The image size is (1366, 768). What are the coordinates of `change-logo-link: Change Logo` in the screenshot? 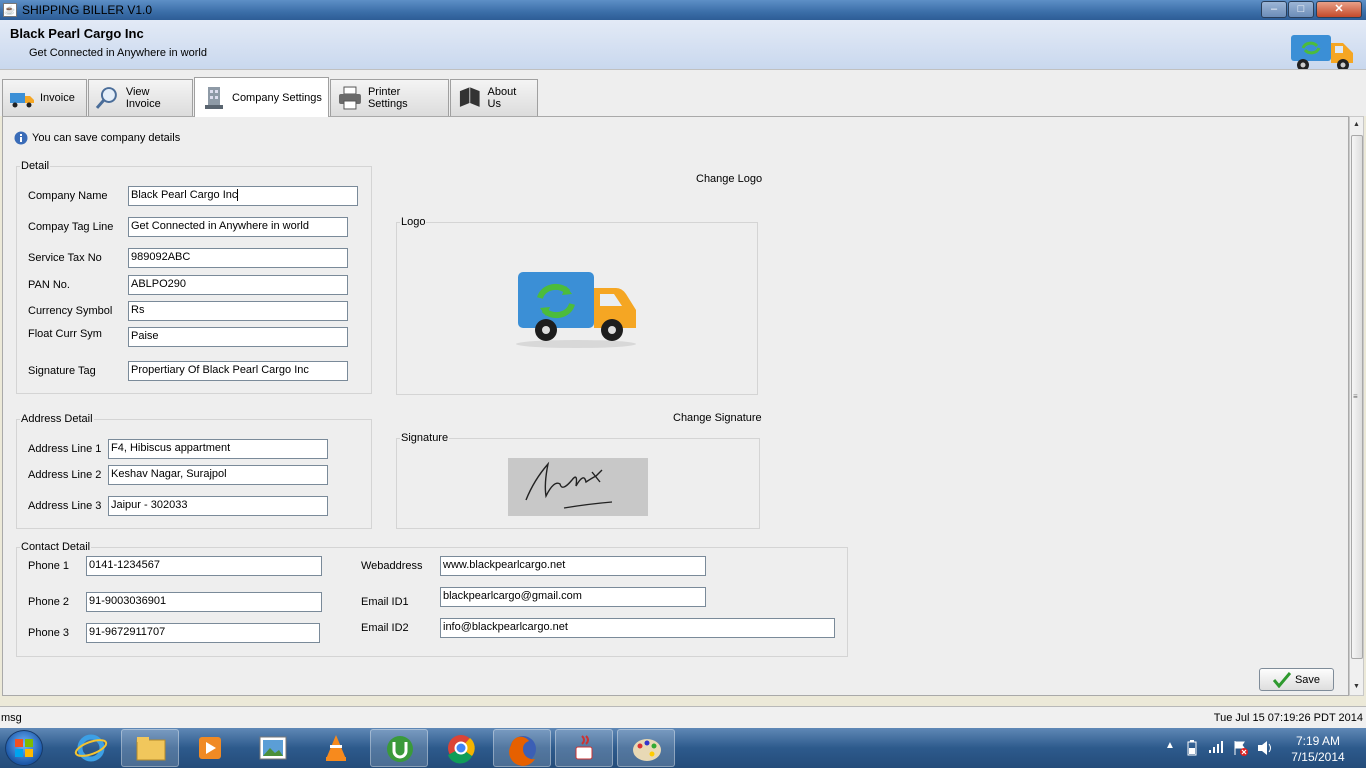 It's located at (729, 179).